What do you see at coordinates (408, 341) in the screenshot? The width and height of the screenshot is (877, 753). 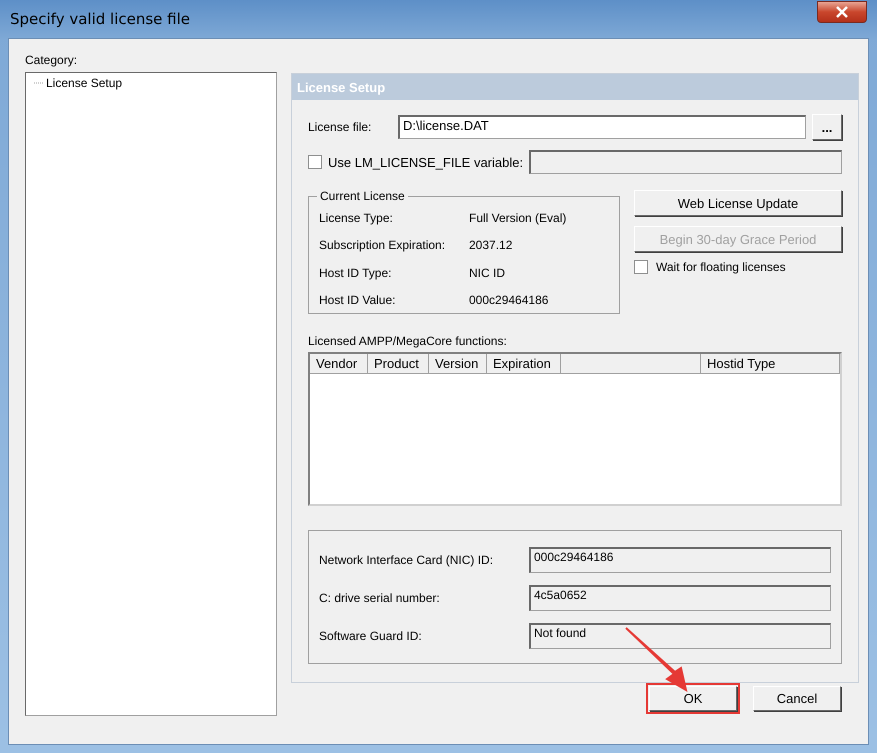 I see `functions-label: Licensed AMPP/MegaCore functions:` at bounding box center [408, 341].